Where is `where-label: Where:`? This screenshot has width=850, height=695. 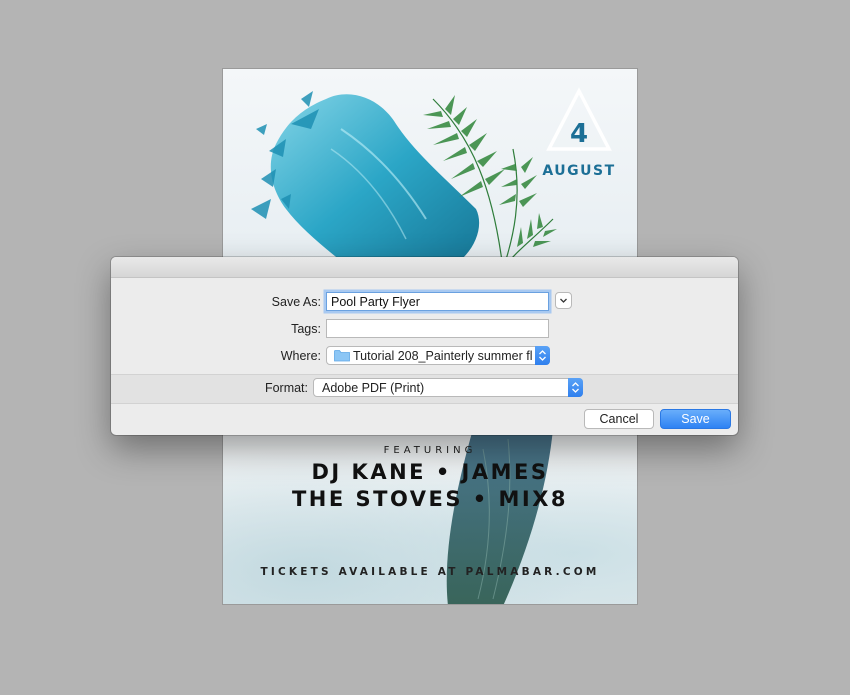
where-label: Where: is located at coordinates (300, 356).